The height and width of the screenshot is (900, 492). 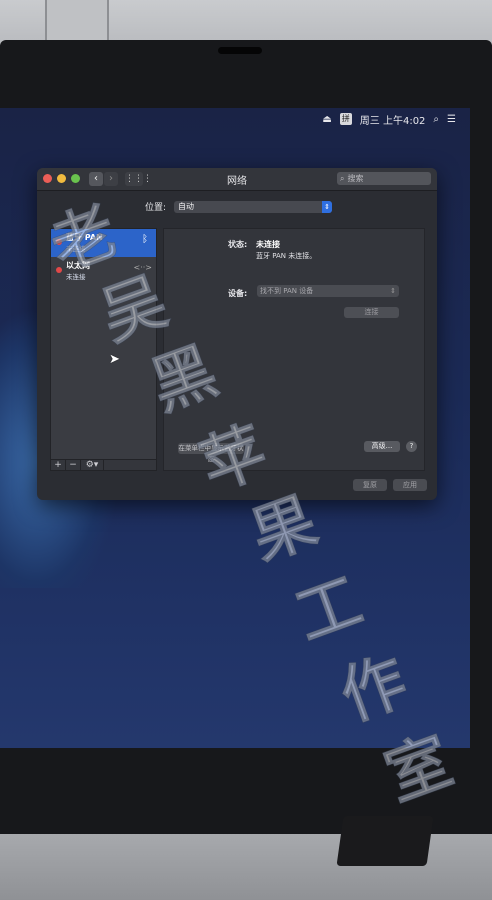 What do you see at coordinates (436, 119) in the screenshot?
I see `spotlight-icon: ⌕` at bounding box center [436, 119].